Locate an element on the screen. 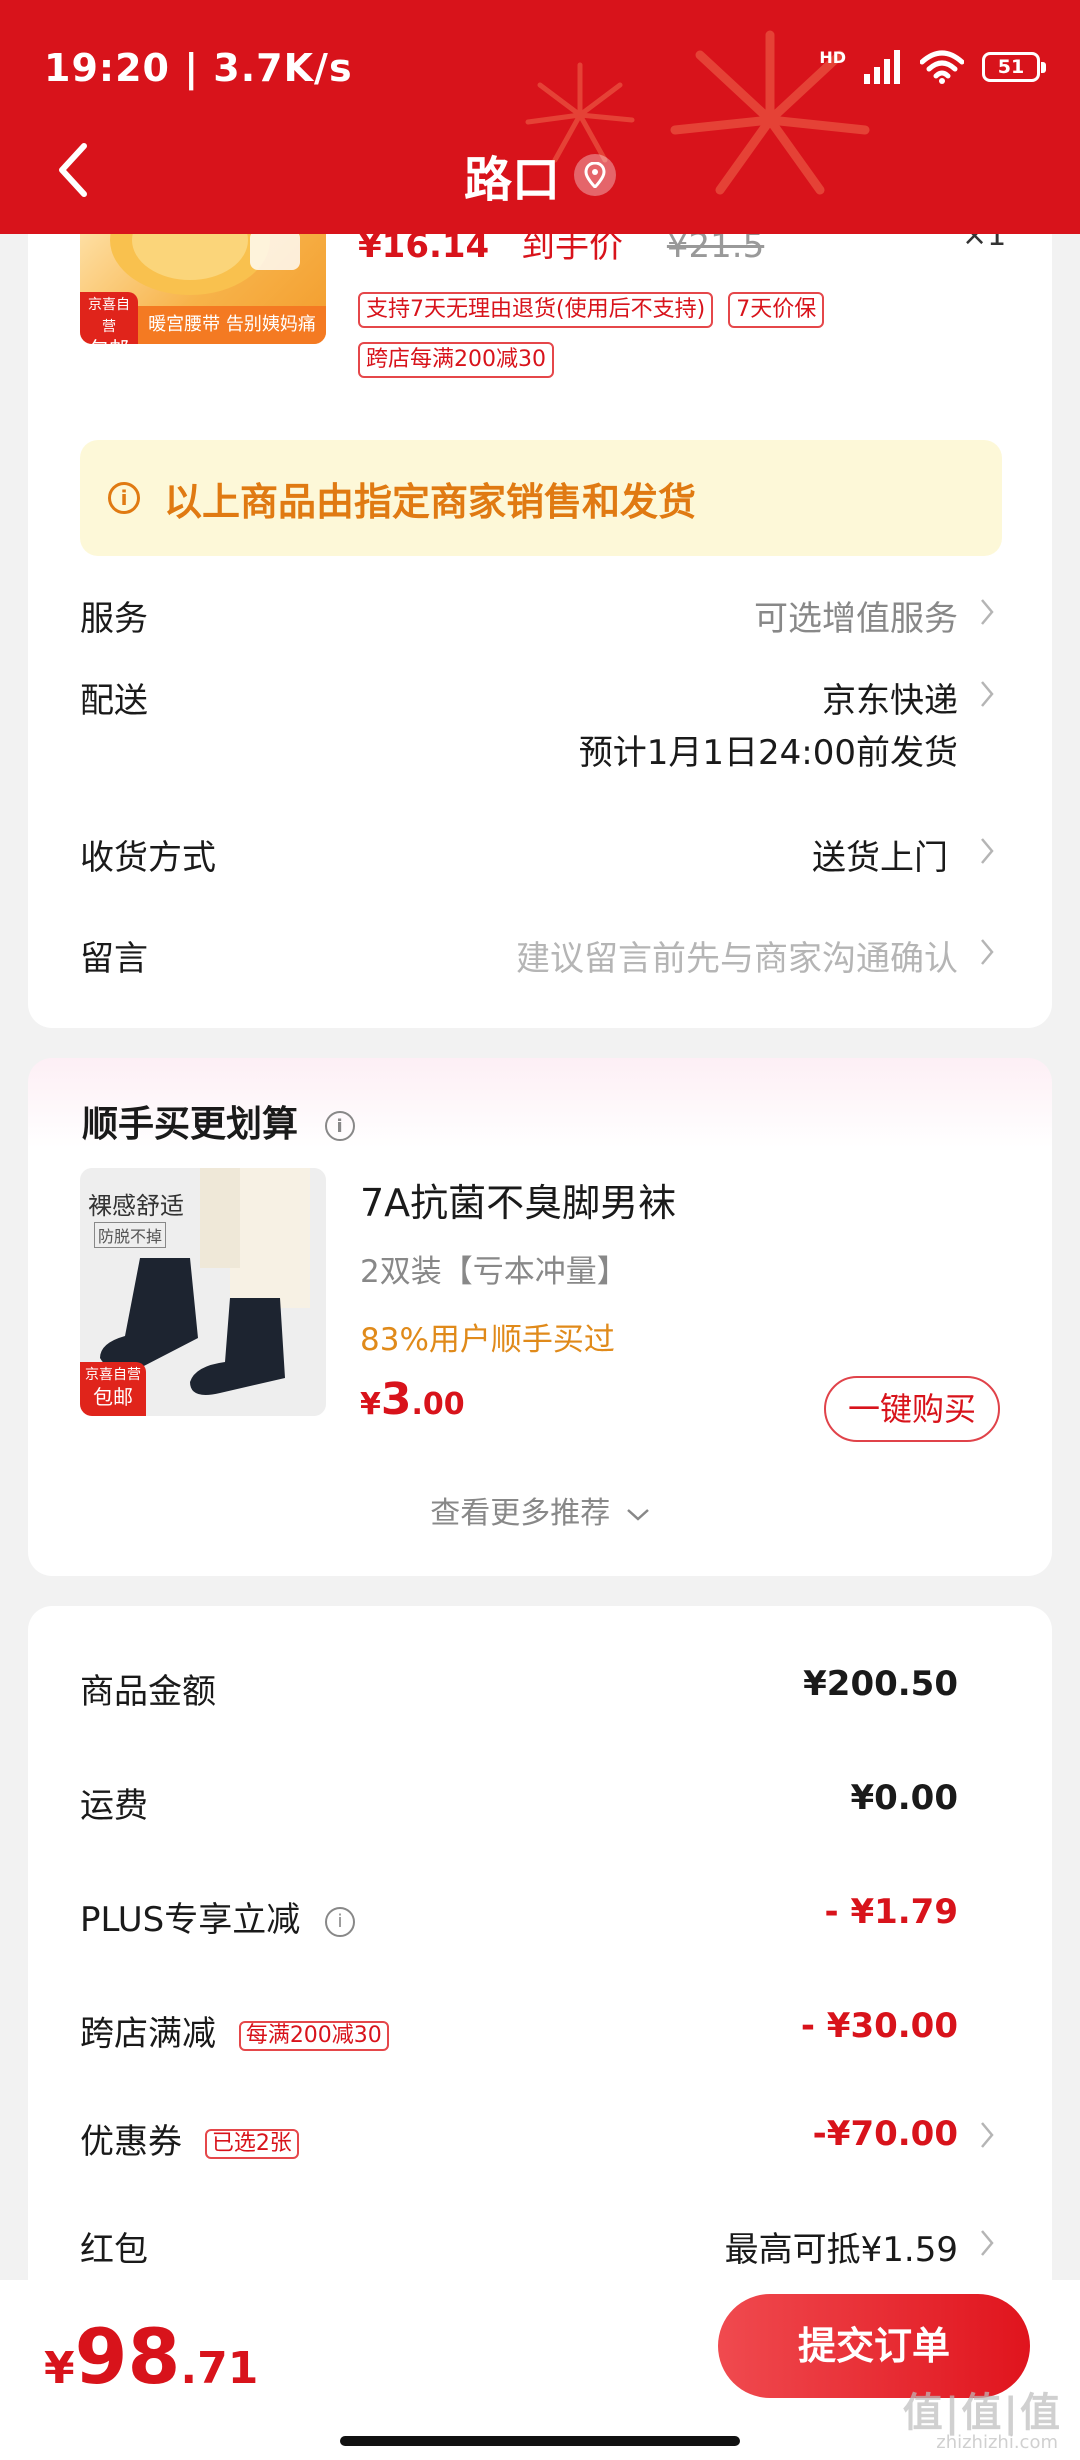  delivery-eta: 预计1月1日24:00前发货 is located at coordinates (768, 753).